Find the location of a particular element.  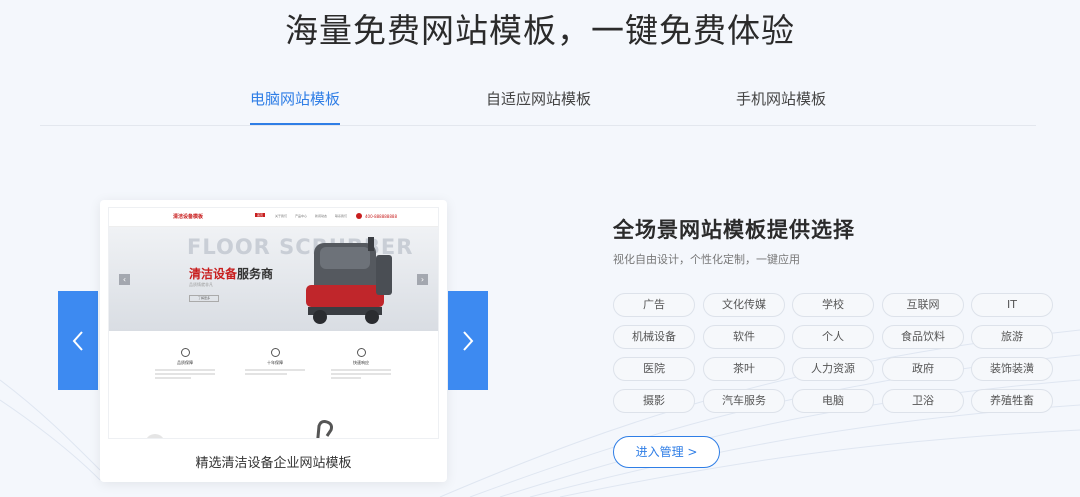

category-tag: 互联网 is located at coordinates (923, 305).